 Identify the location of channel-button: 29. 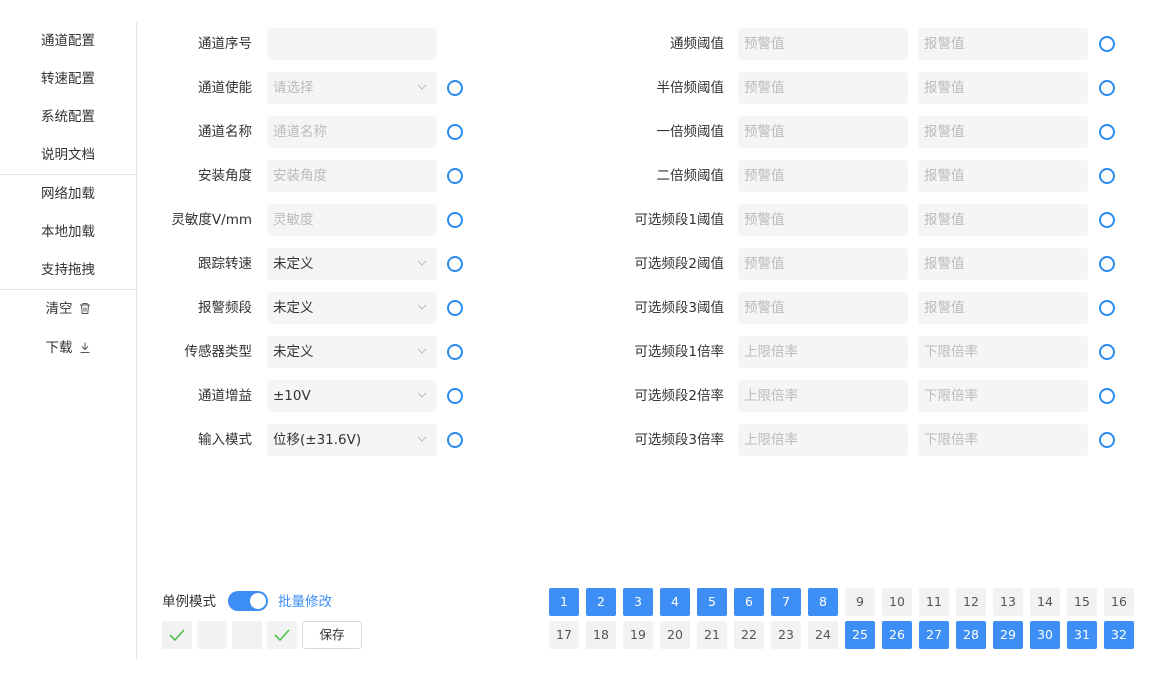
(1008, 635).